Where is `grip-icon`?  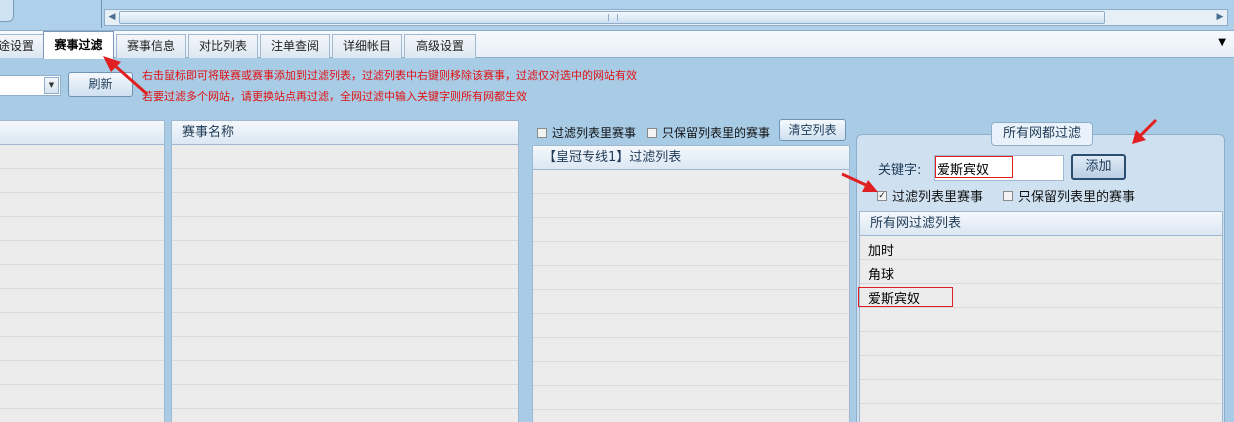
grip-icon is located at coordinates (613, 17).